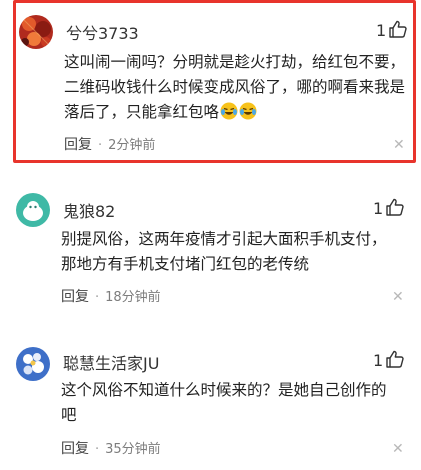 The width and height of the screenshot is (421, 470). I want to click on comment-meta: 回复 · 18分钟前, so click(111, 296).